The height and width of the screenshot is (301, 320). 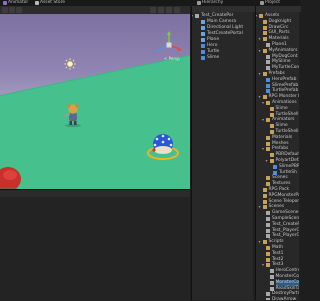 What do you see at coordinates (289, 166) in the screenshot?
I see `item-label: SlimePBR` at bounding box center [289, 166].